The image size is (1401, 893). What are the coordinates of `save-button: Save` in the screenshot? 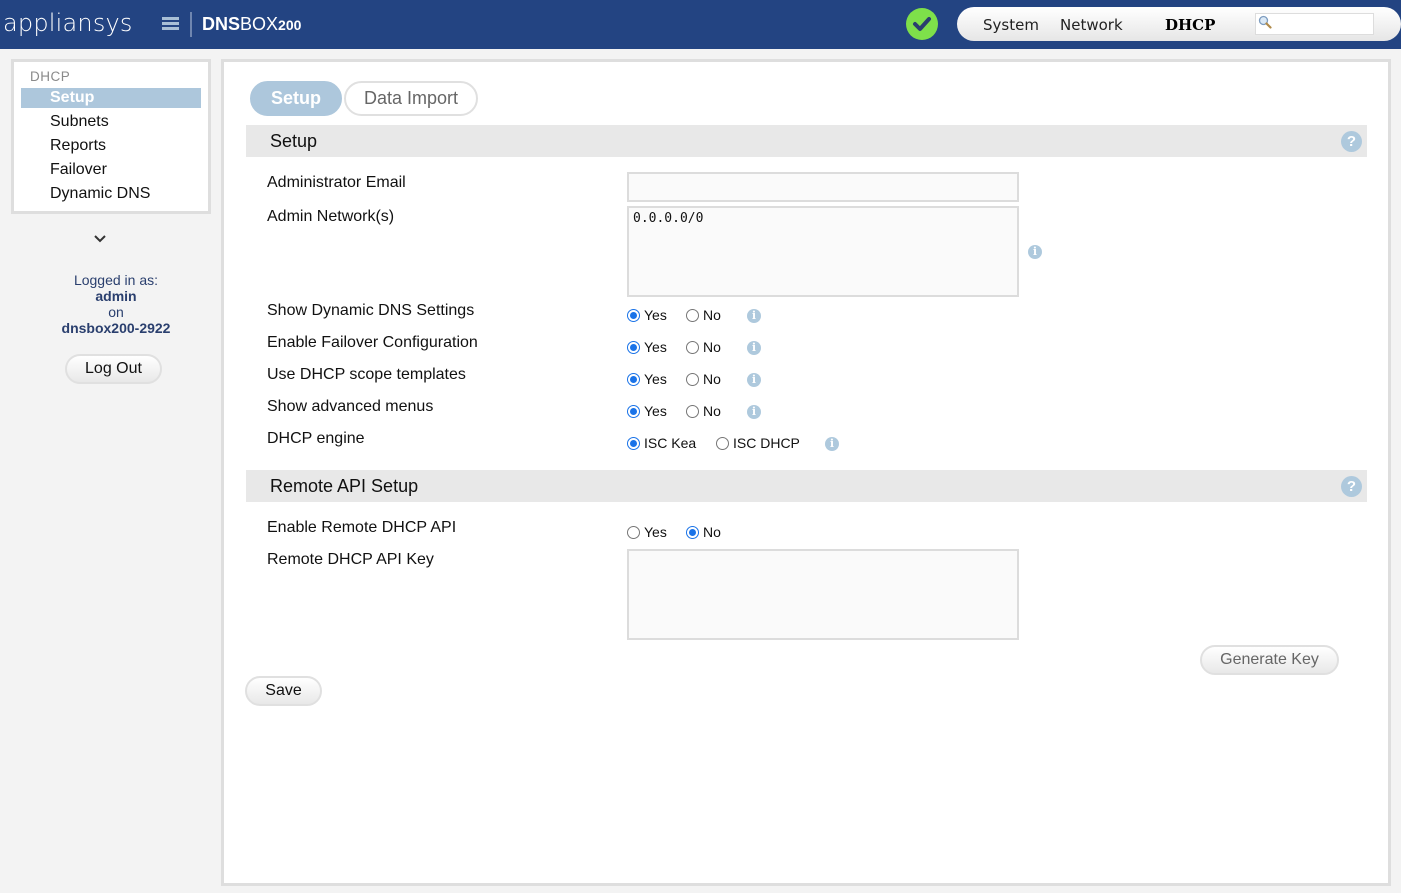 It's located at (283, 691).